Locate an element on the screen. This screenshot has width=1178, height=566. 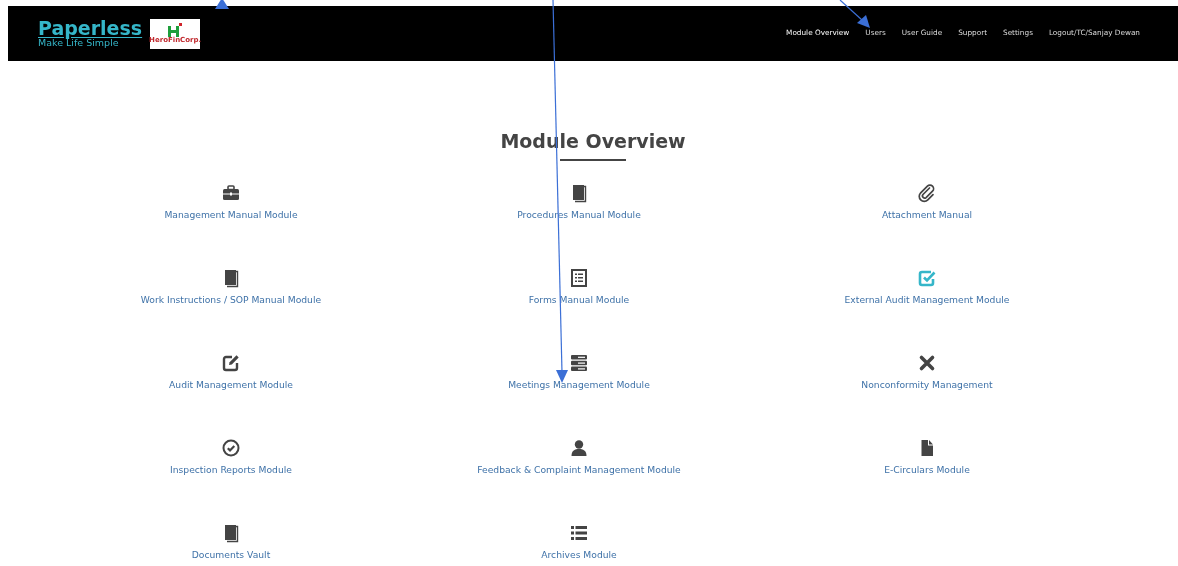
module-link: Work Instructions / SOP Manual Module is located at coordinates (231, 299).